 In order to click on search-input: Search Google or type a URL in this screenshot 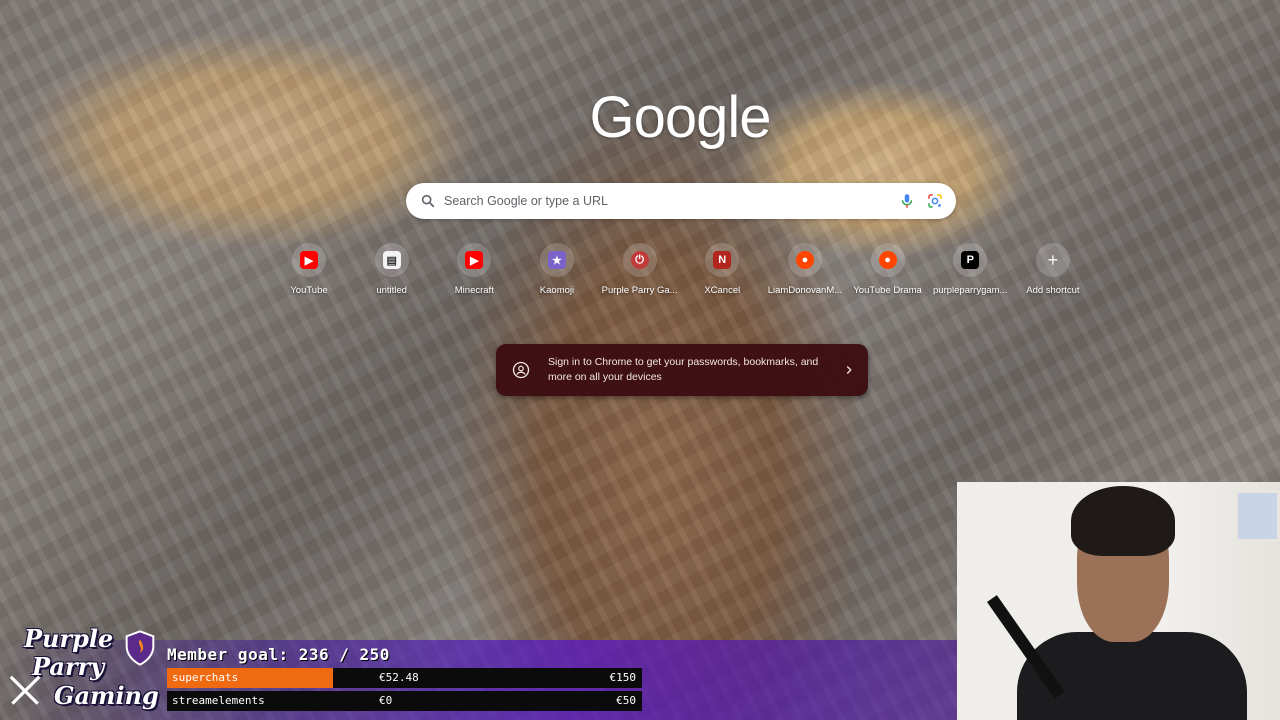, I will do `click(666, 201)`.